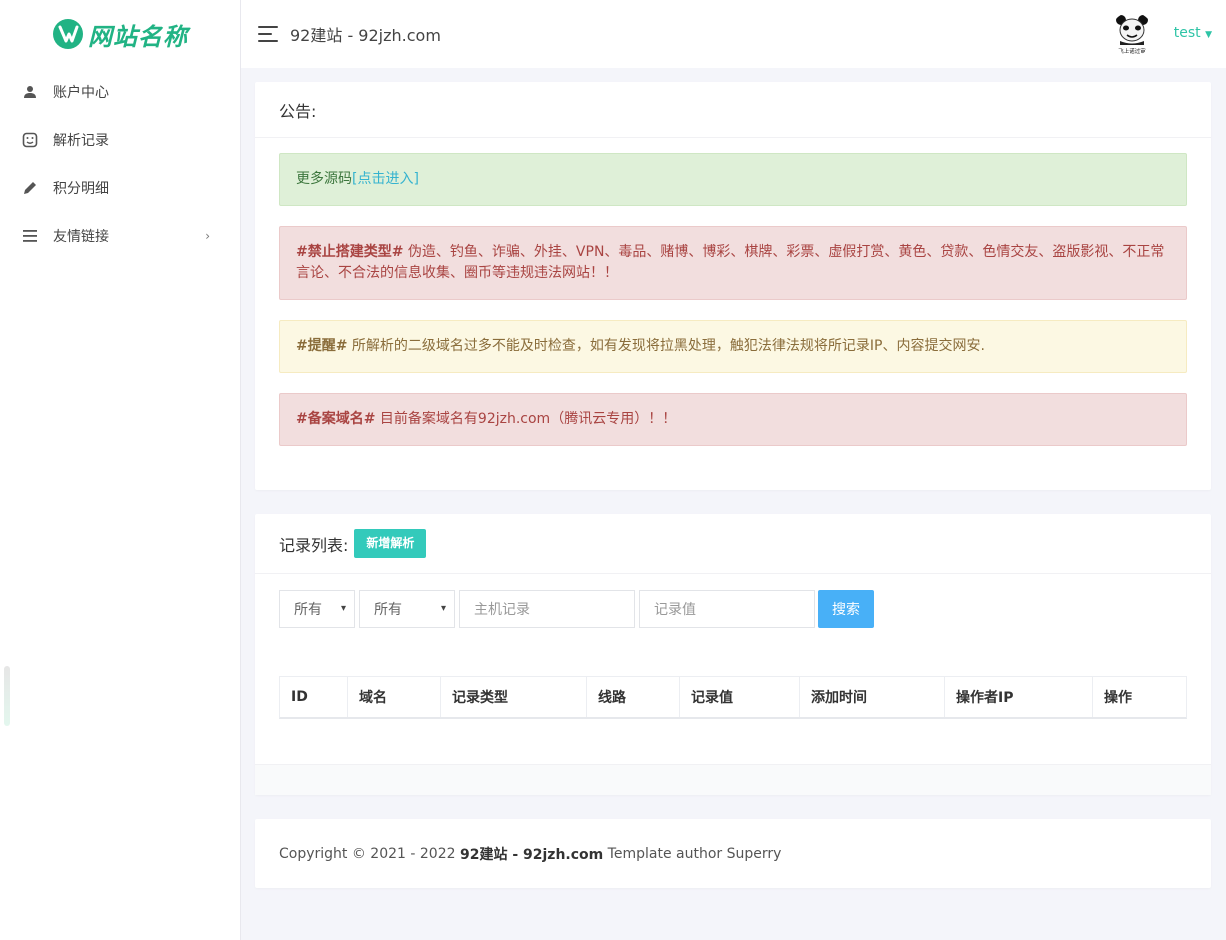  What do you see at coordinates (350, 252) in the screenshot?
I see `alert-tag: #禁止搭建类型#` at bounding box center [350, 252].